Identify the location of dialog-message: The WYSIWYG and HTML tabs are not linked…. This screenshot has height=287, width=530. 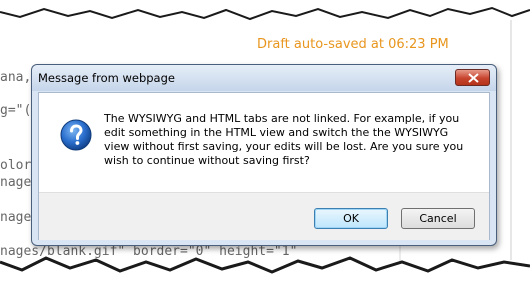
(284, 139).